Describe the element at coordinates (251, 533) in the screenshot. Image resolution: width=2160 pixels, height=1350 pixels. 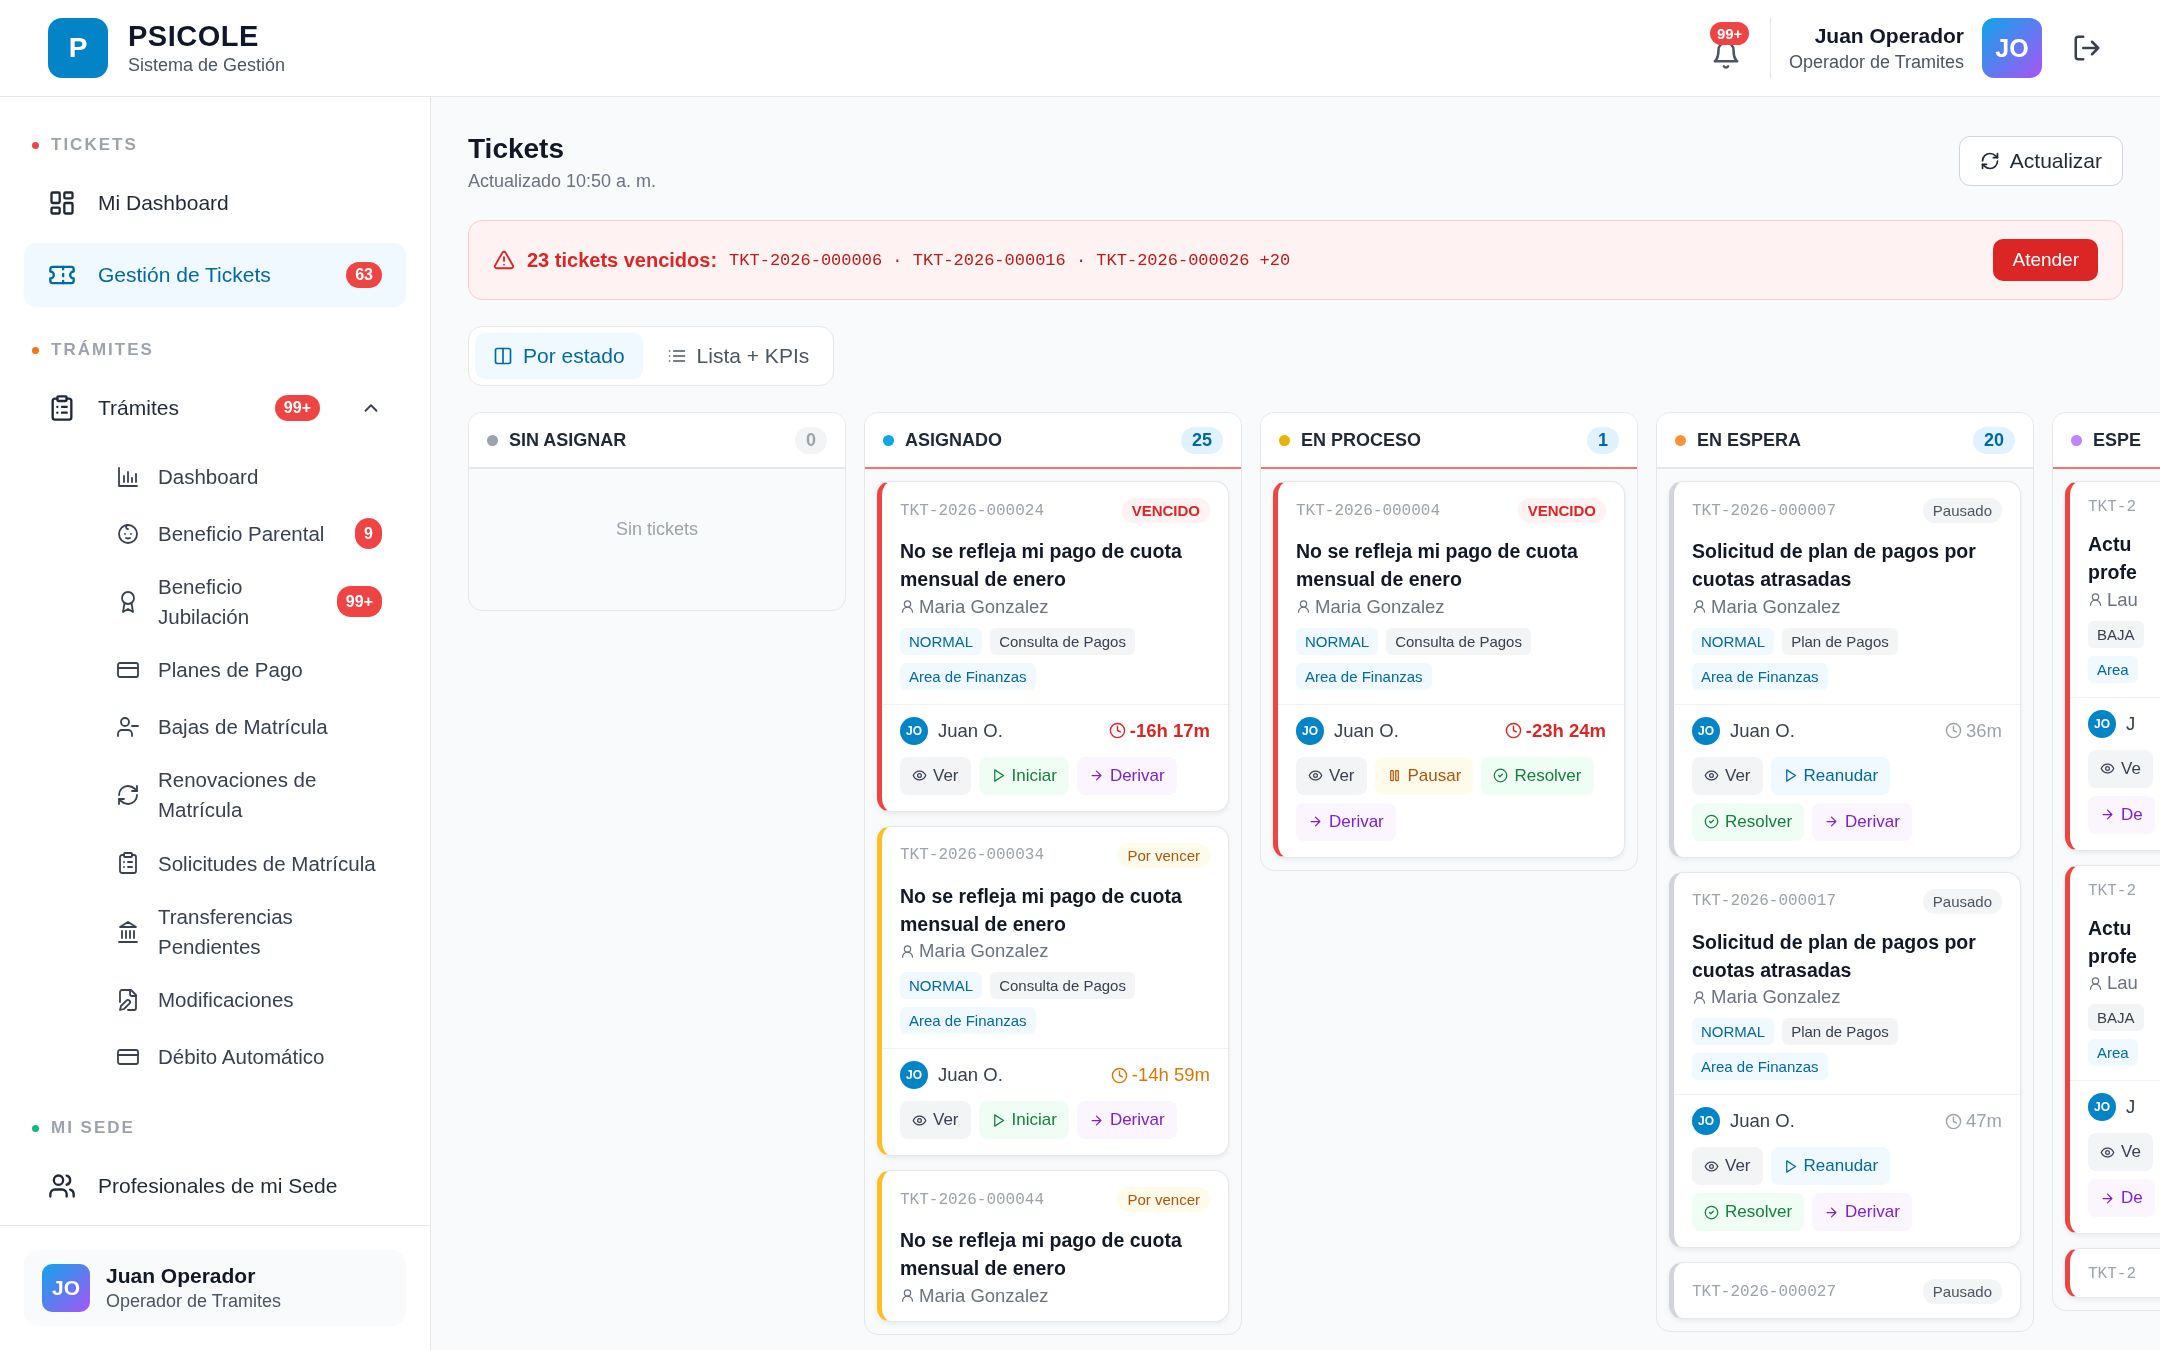
I see `nav-subitem: Beneficio Parental 9` at that location.